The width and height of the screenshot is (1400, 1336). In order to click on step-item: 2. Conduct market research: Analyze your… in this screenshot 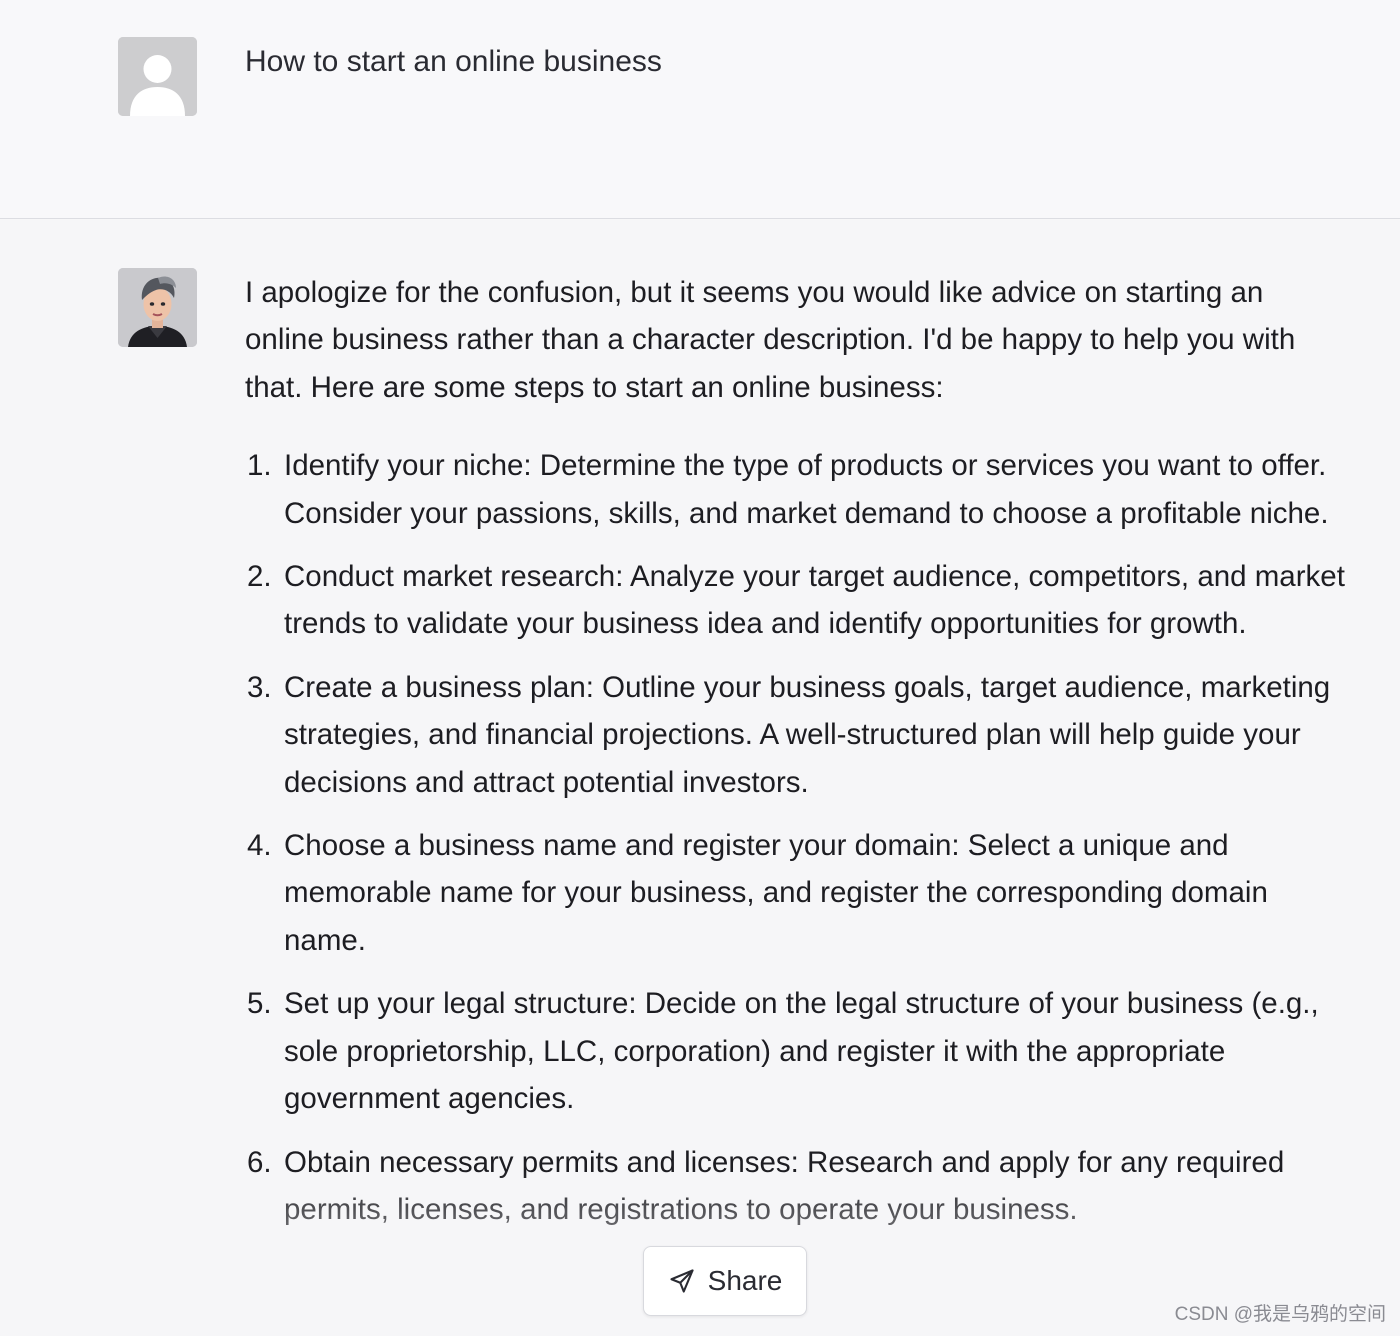, I will do `click(795, 600)`.